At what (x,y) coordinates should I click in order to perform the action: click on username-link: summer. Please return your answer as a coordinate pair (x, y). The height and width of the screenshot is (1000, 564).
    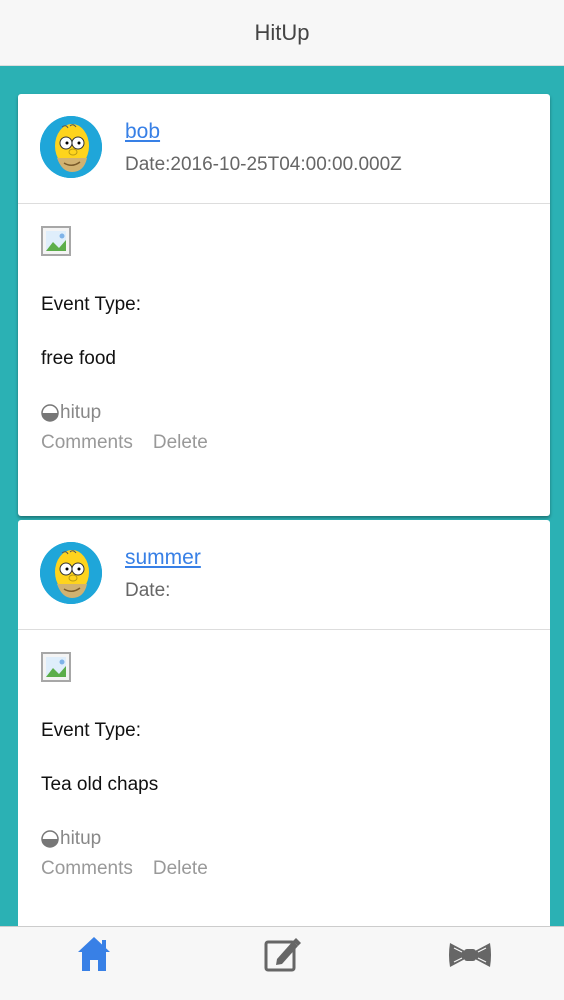
    Looking at the image, I should click on (163, 558).